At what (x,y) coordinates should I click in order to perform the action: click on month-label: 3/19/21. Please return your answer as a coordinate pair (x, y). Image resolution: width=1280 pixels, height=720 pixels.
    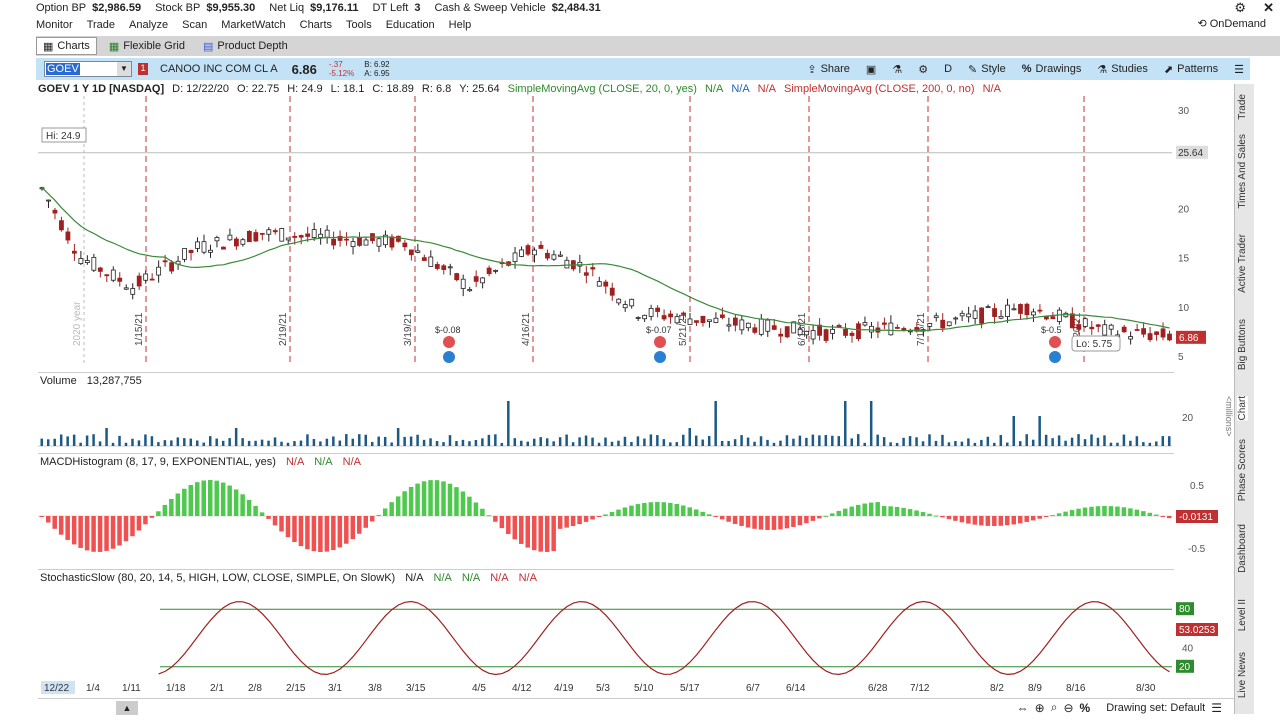
    Looking at the image, I should click on (408, 329).